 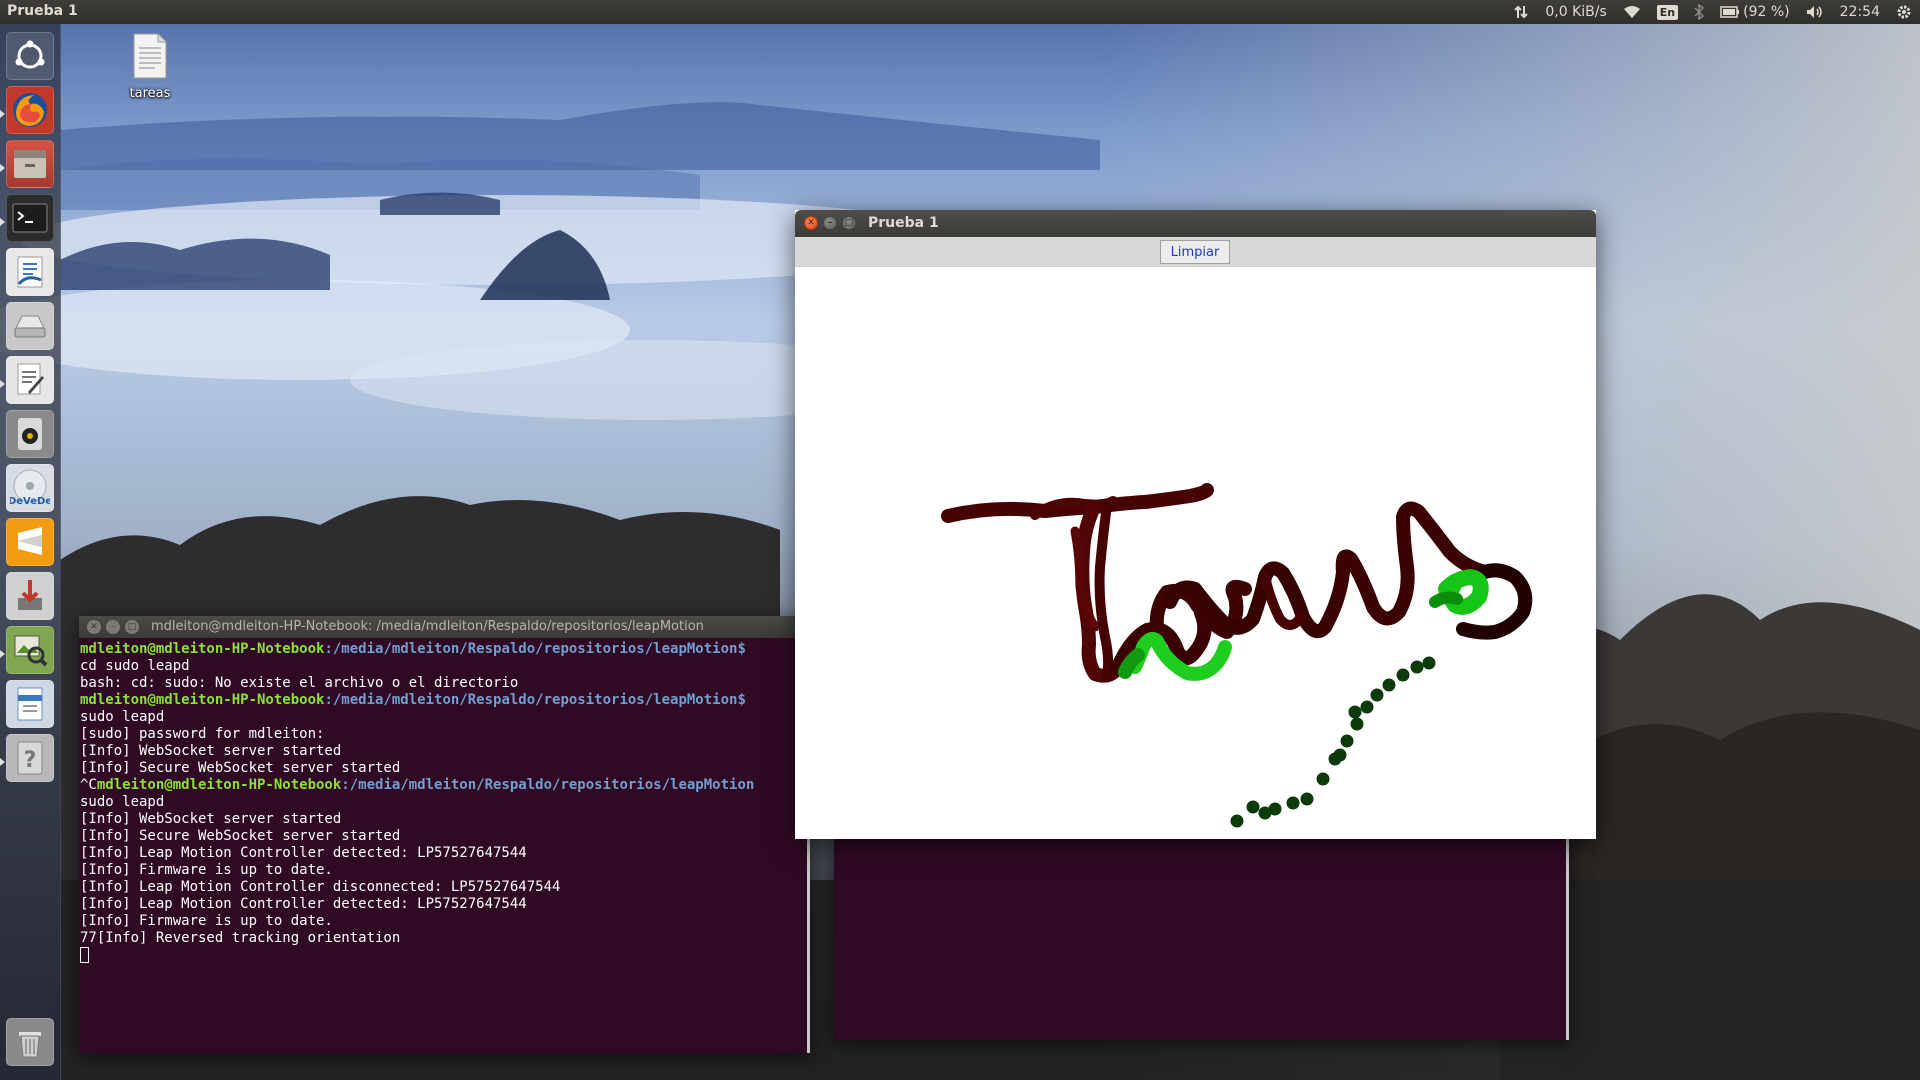 What do you see at coordinates (1815, 12) in the screenshot?
I see `volume-icon` at bounding box center [1815, 12].